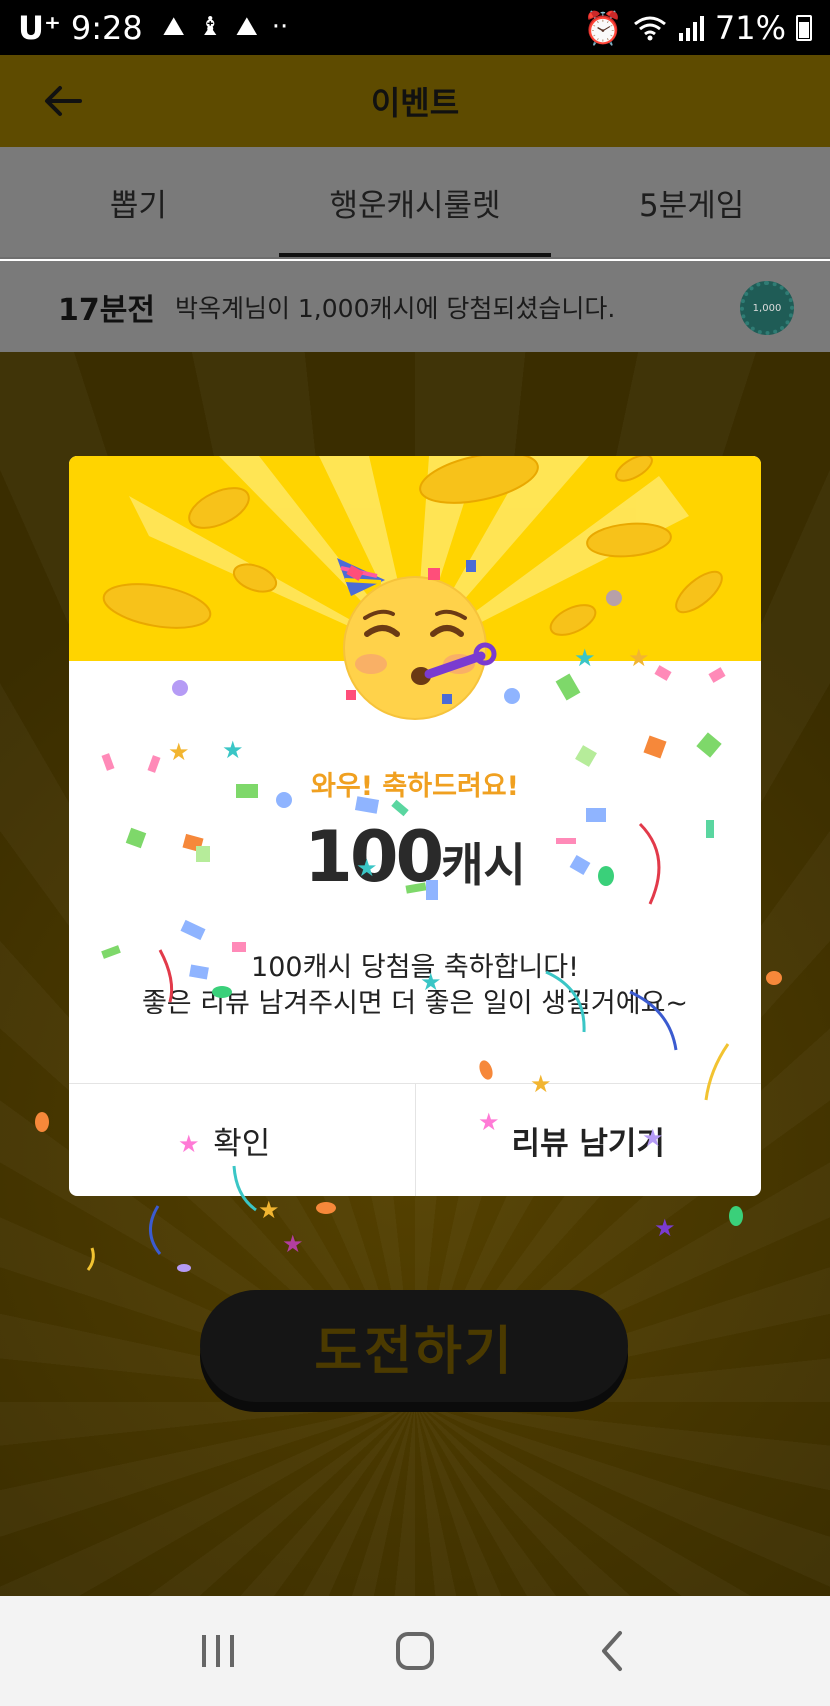  Describe the element at coordinates (374, 857) in the screenshot. I see `prize-value: 100` at that location.